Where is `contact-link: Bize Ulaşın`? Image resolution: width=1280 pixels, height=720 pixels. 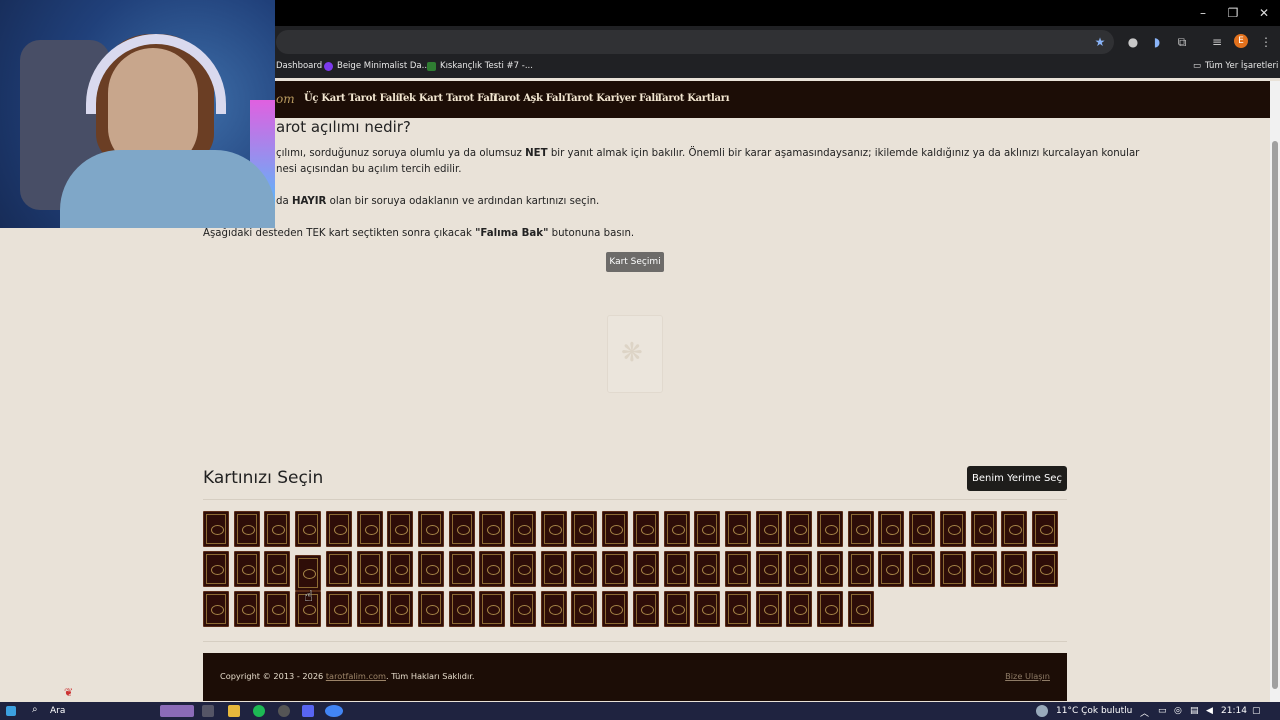 contact-link: Bize Ulaşın is located at coordinates (1027, 676).